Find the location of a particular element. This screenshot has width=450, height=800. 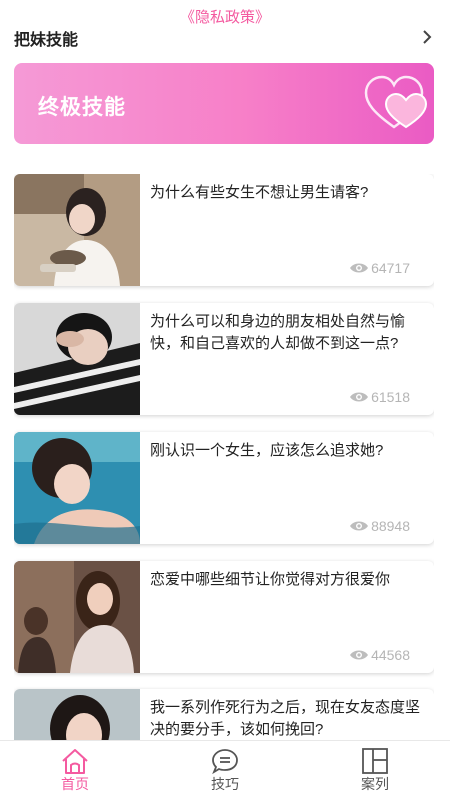

view-count-value: 88948 is located at coordinates (390, 526).